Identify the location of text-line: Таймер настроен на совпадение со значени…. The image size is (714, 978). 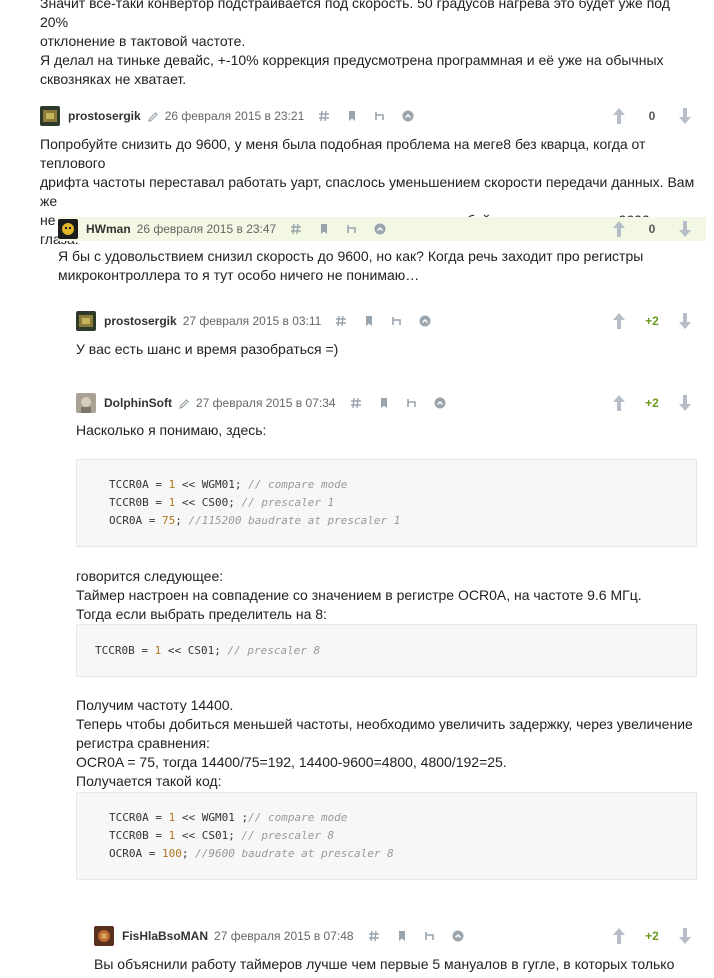
(359, 595).